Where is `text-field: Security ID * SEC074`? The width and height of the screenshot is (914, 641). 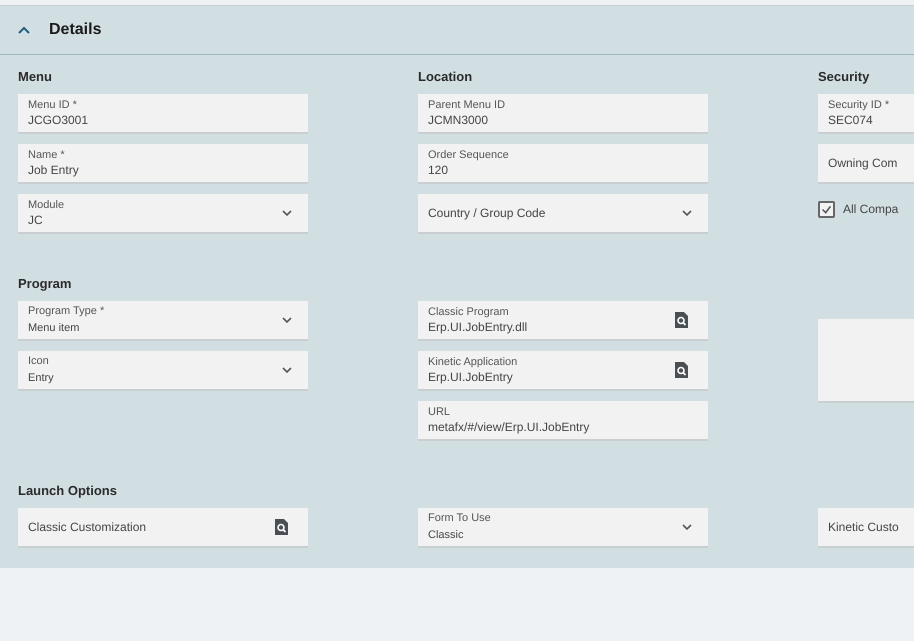 text-field: Security ID * SEC074 is located at coordinates (866, 114).